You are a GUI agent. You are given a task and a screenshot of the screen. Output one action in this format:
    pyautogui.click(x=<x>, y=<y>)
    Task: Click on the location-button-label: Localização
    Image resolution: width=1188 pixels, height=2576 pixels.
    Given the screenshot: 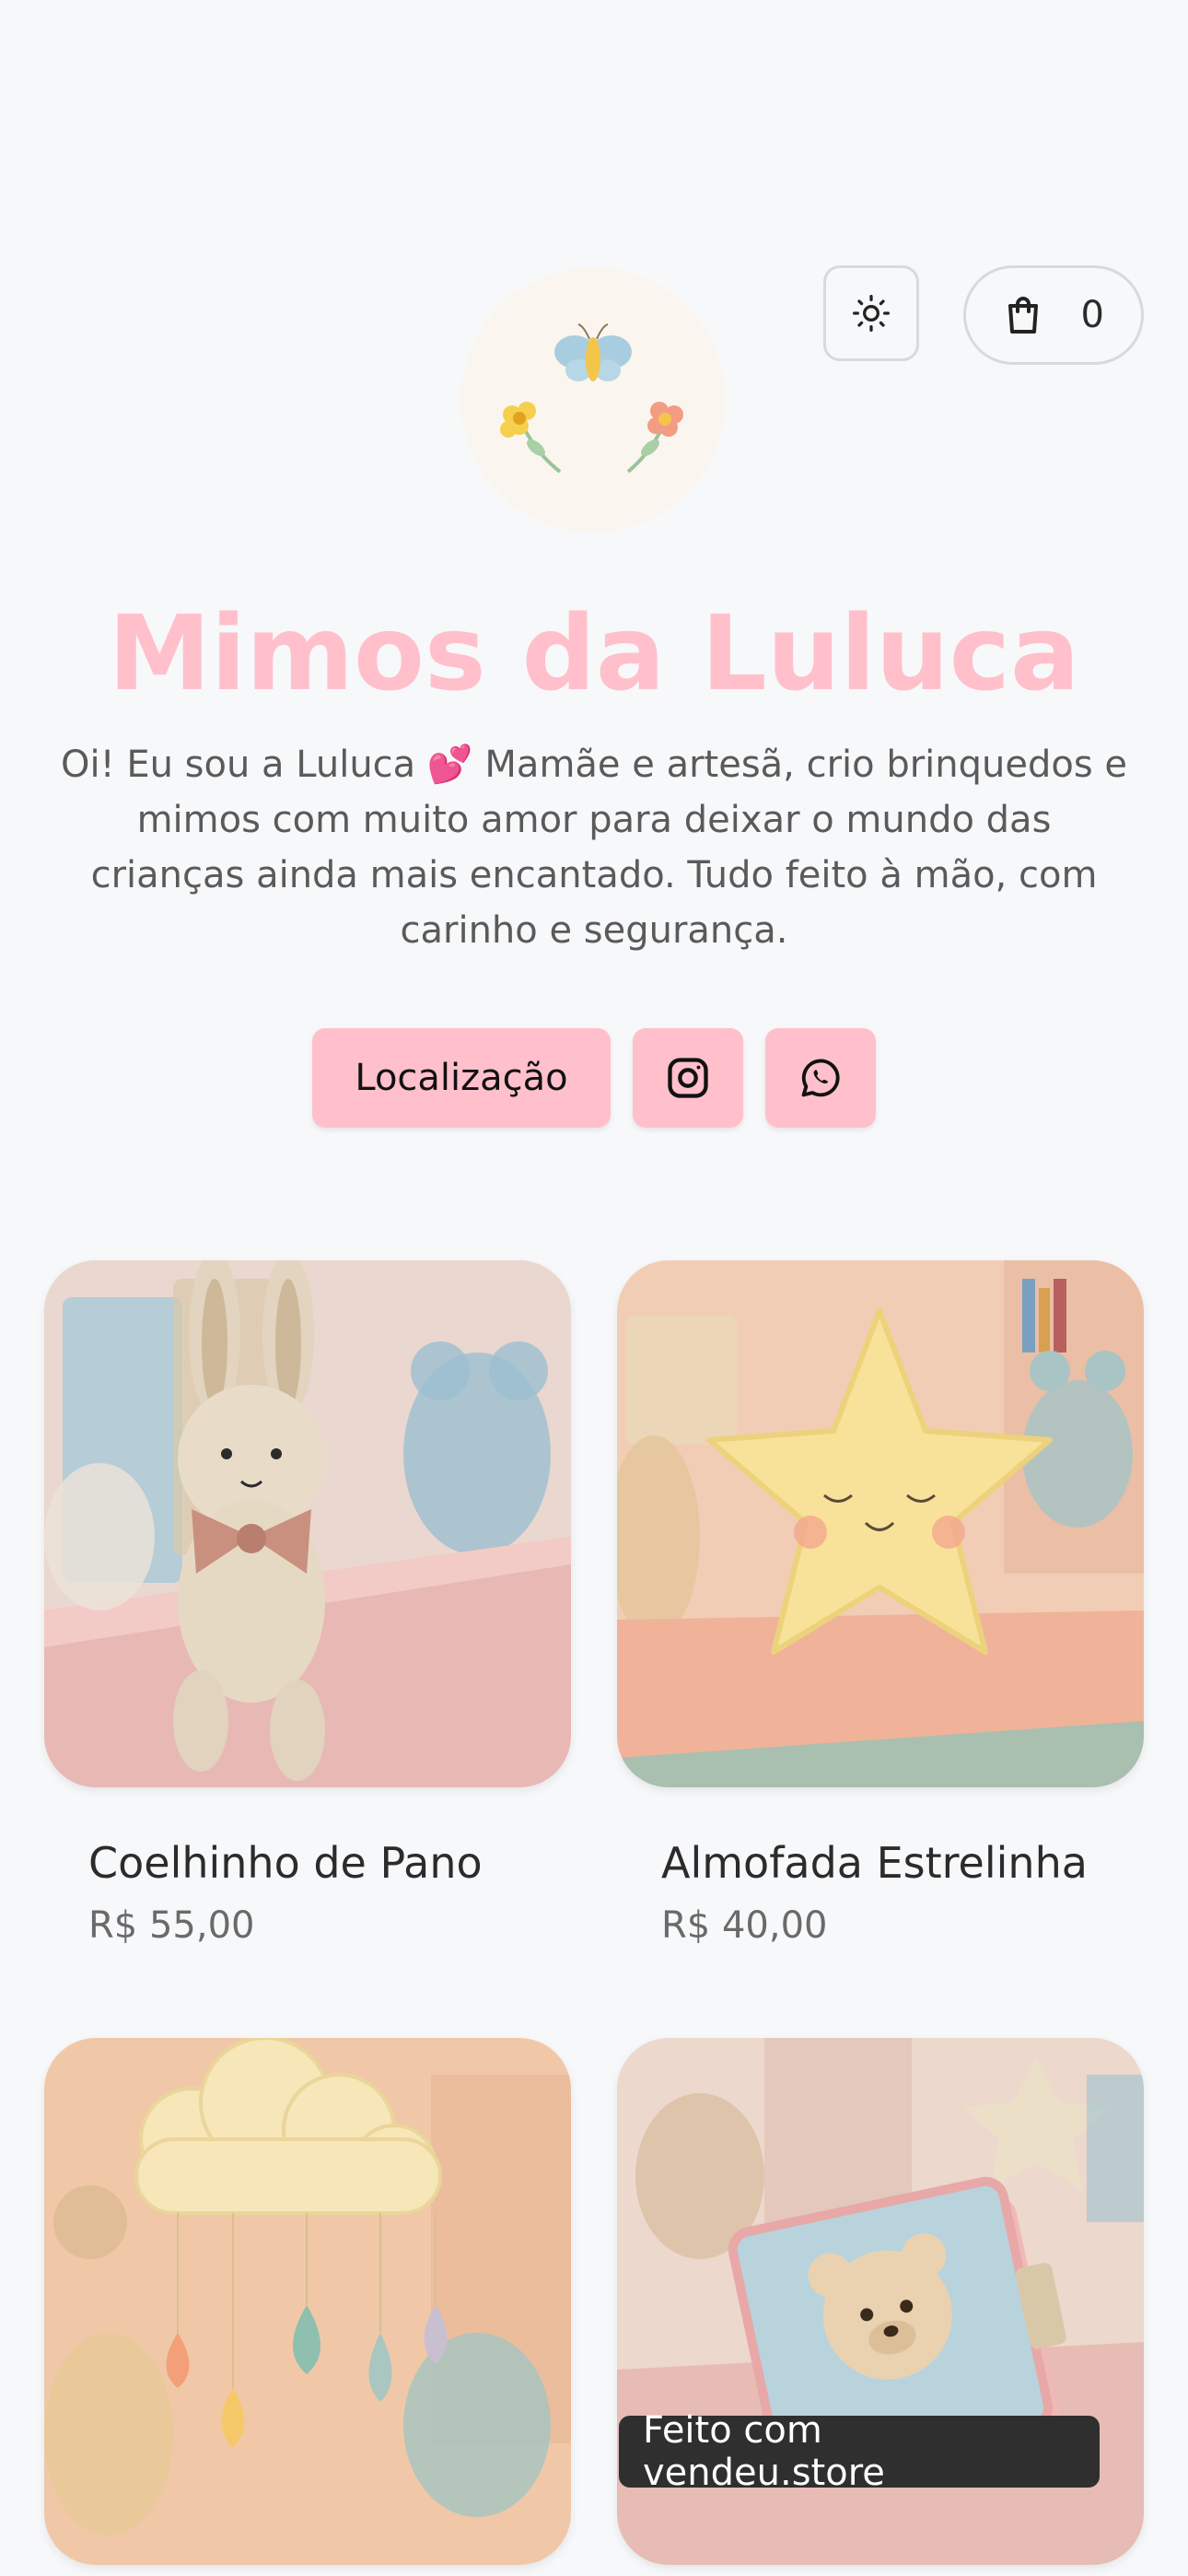 What is the action you would take?
    pyautogui.click(x=461, y=1078)
    